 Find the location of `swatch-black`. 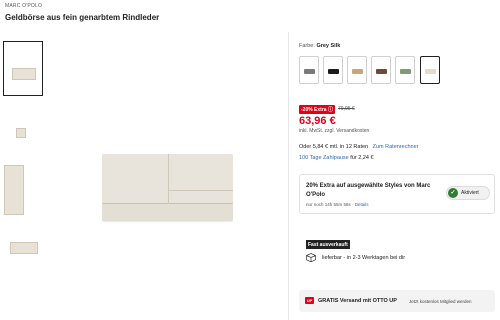

swatch-black is located at coordinates (333, 70).